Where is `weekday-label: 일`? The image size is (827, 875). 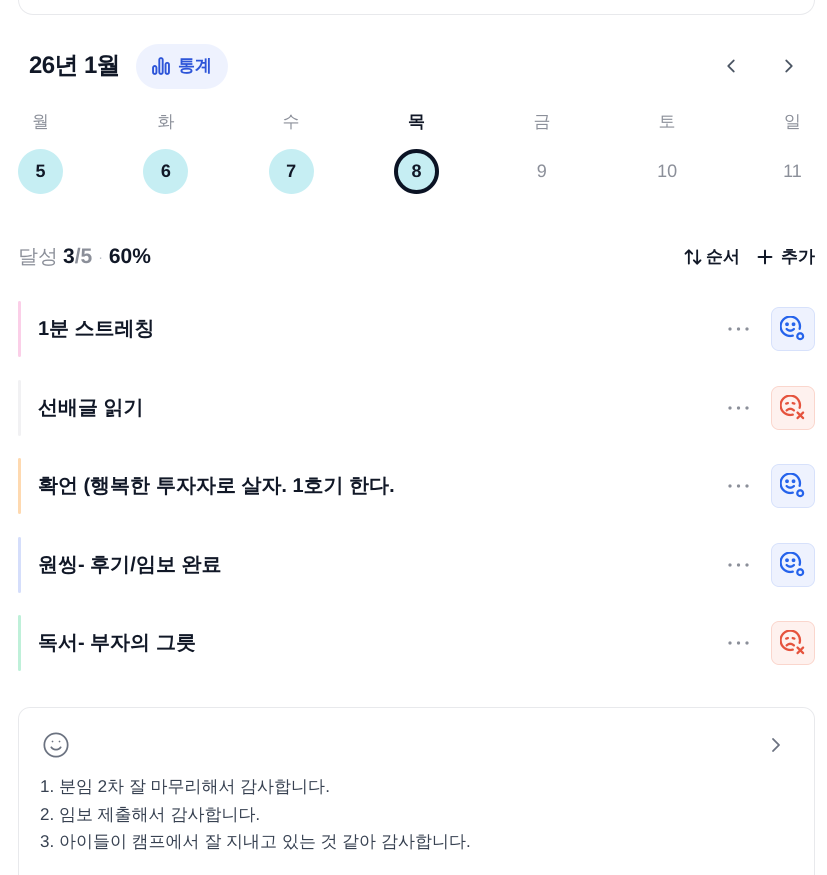
weekday-label: 일 is located at coordinates (792, 122).